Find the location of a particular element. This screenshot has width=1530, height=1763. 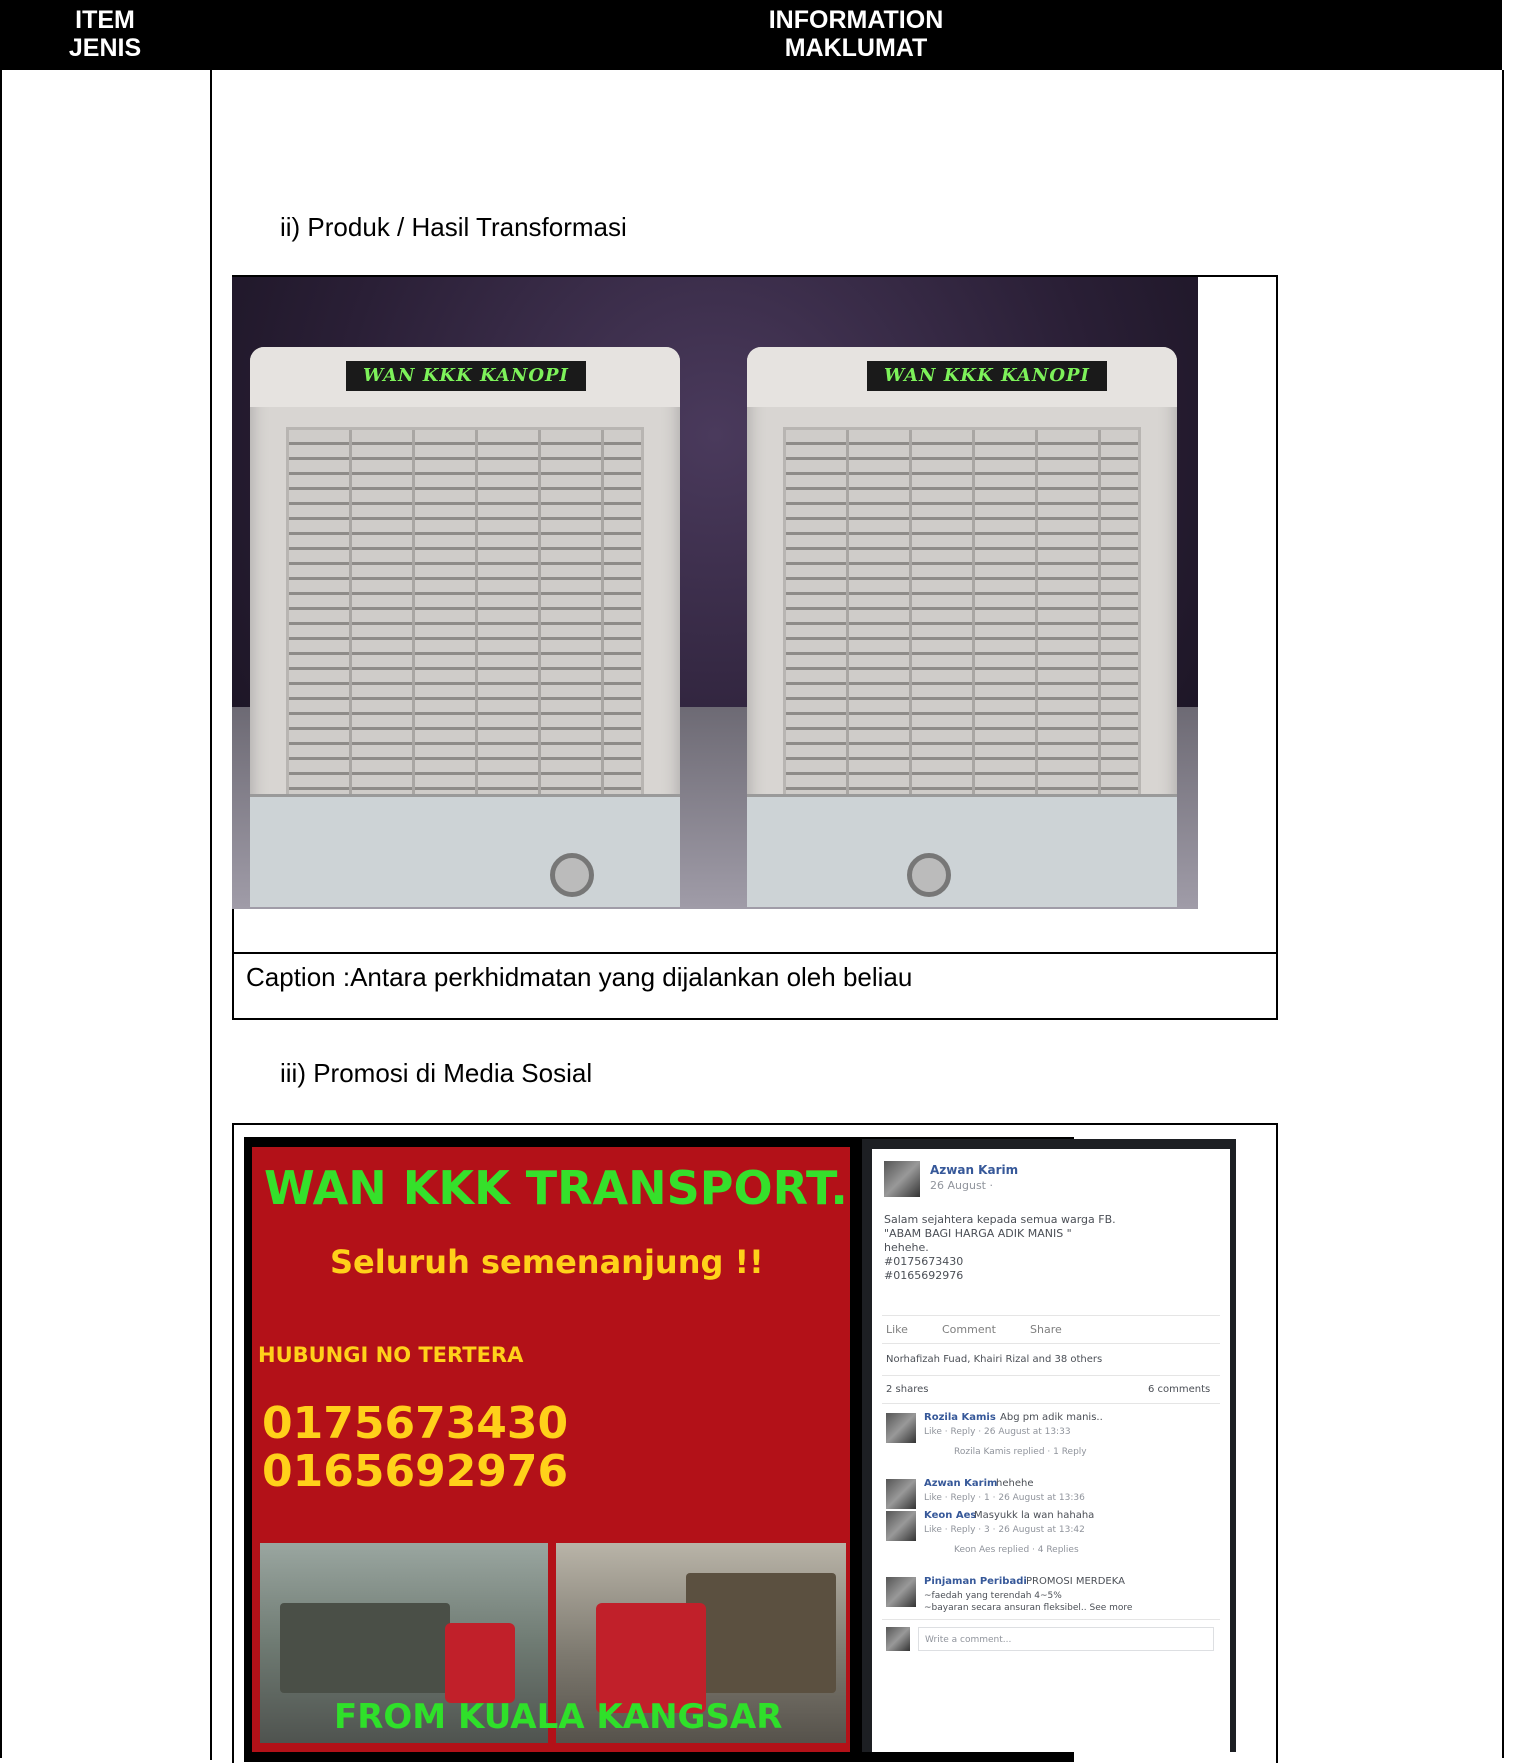

maklumat-label: MAKLUMAT is located at coordinates (856, 48).